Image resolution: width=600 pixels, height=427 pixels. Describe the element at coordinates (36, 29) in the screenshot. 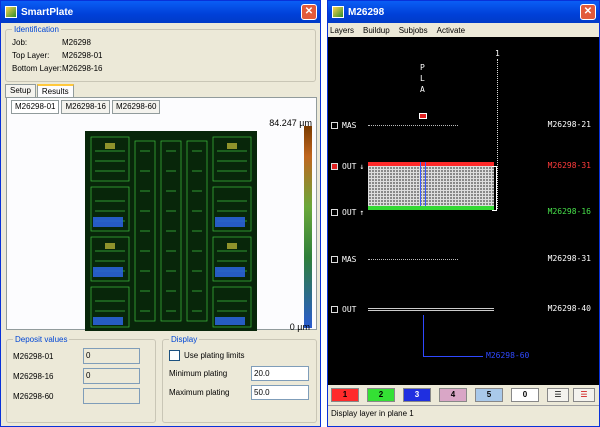

I see `identification-legend: Identification` at that location.